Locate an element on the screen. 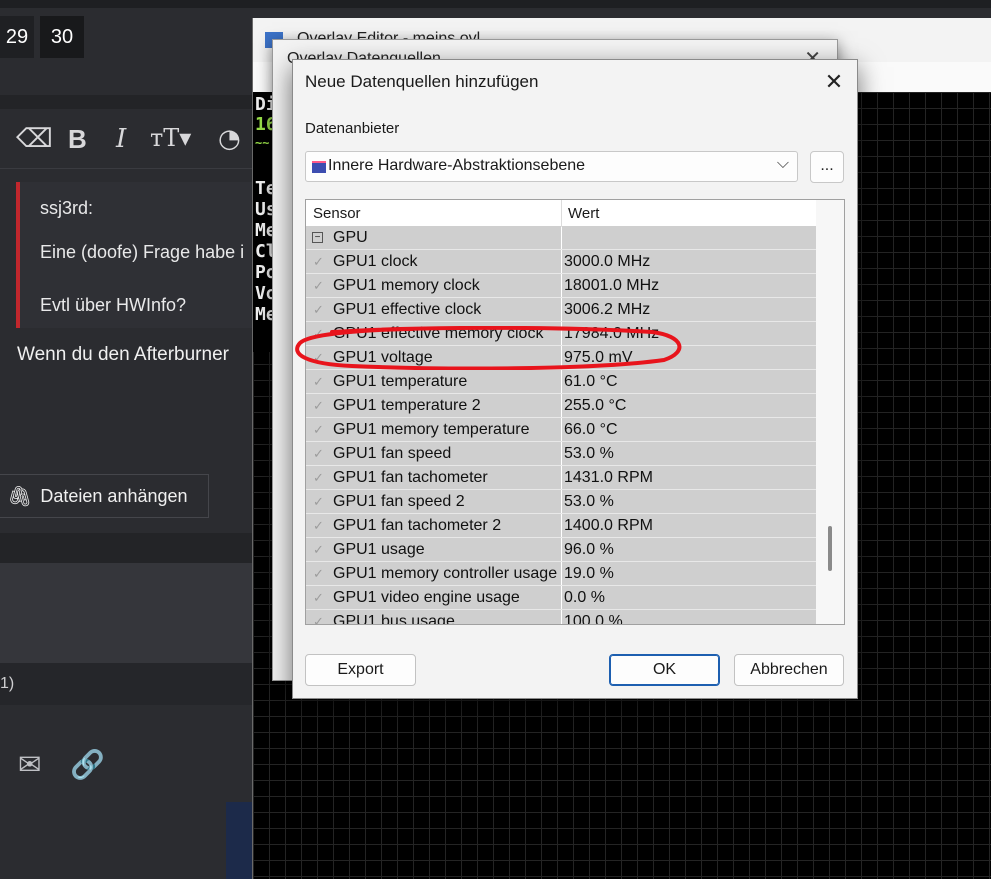 This screenshot has height=879, width=991. sensor-row: ✓ GPU1 memory temperature 66.0 °C is located at coordinates (561, 430).